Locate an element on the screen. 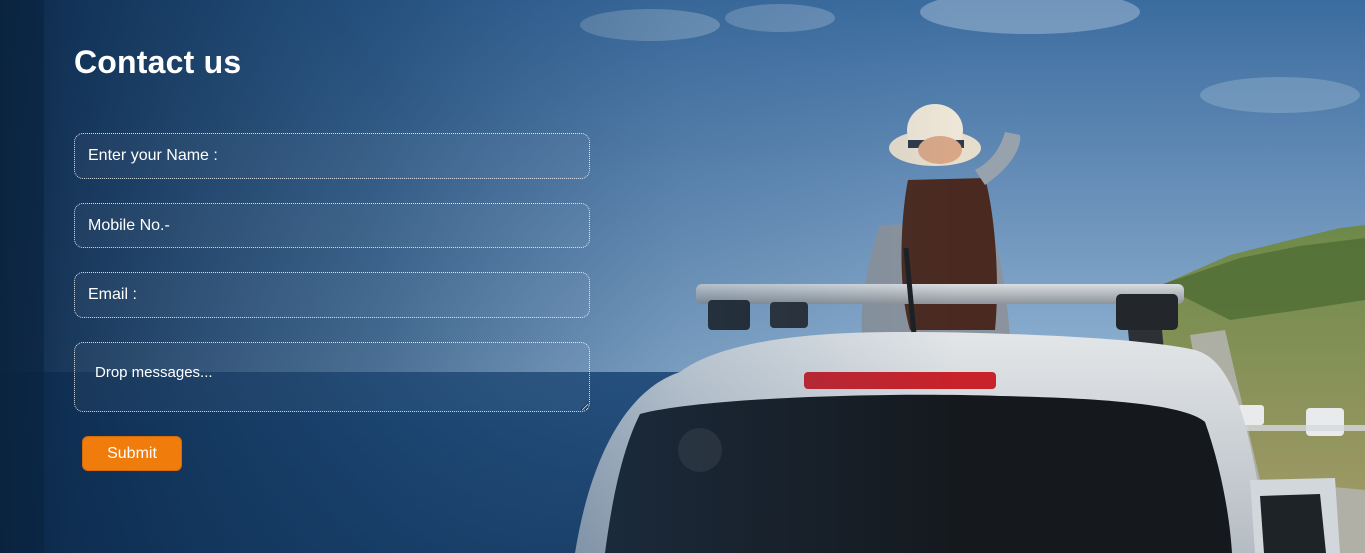 Image resolution: width=1365 pixels, height=553 pixels. mobile-input is located at coordinates (332, 225).